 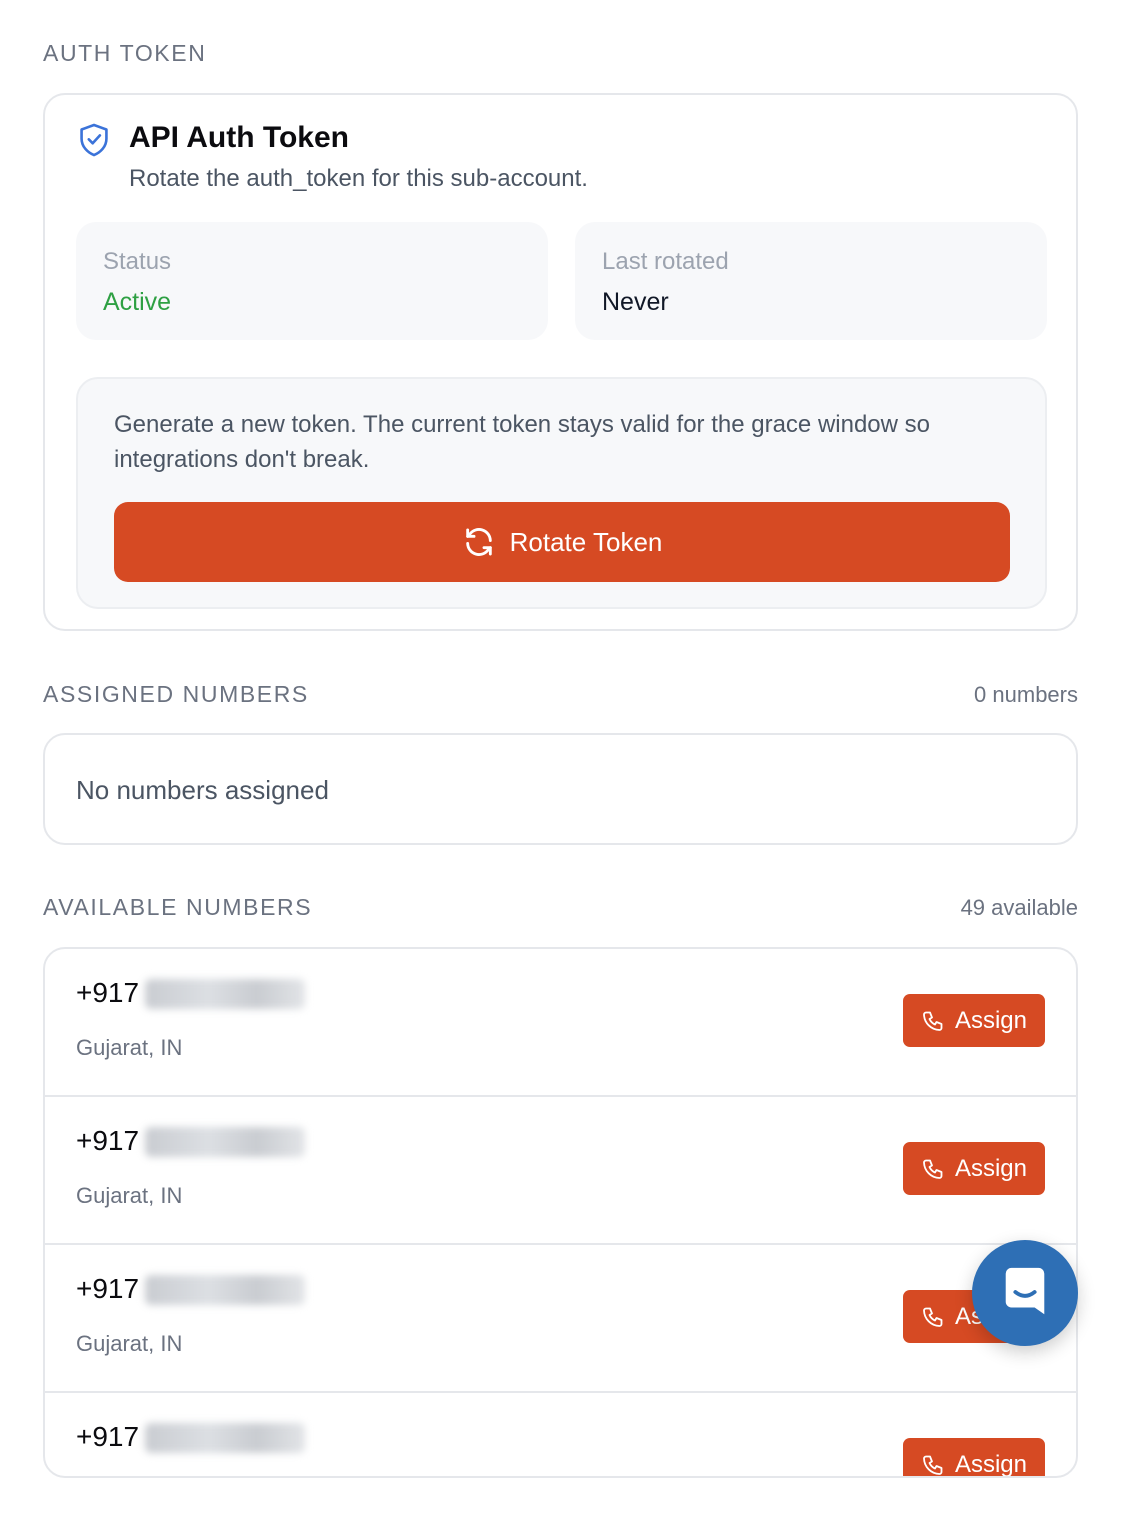 What do you see at coordinates (560, 1435) in the screenshot?
I see `list-item: +917 Assign` at bounding box center [560, 1435].